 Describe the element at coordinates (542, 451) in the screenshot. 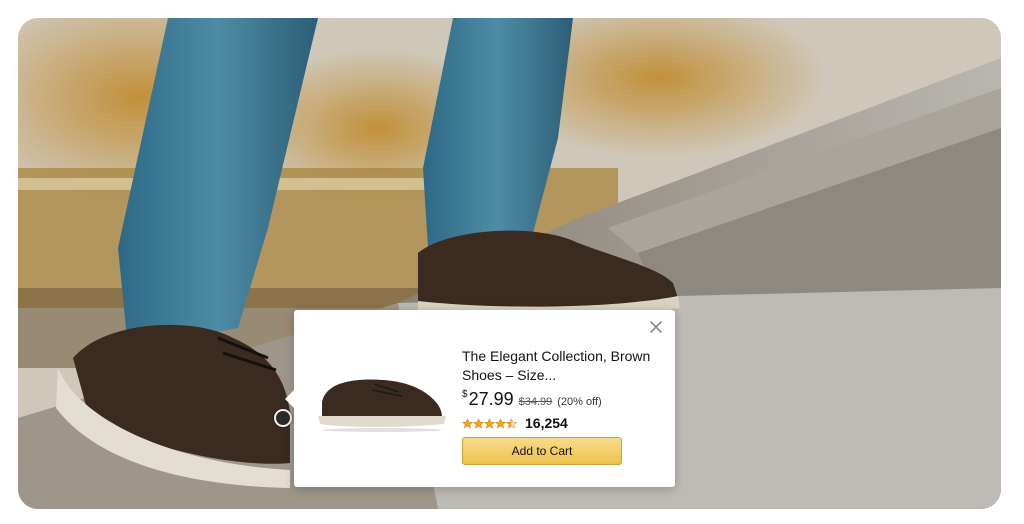

I see `add-to-cart-button: Add to Cart` at that location.